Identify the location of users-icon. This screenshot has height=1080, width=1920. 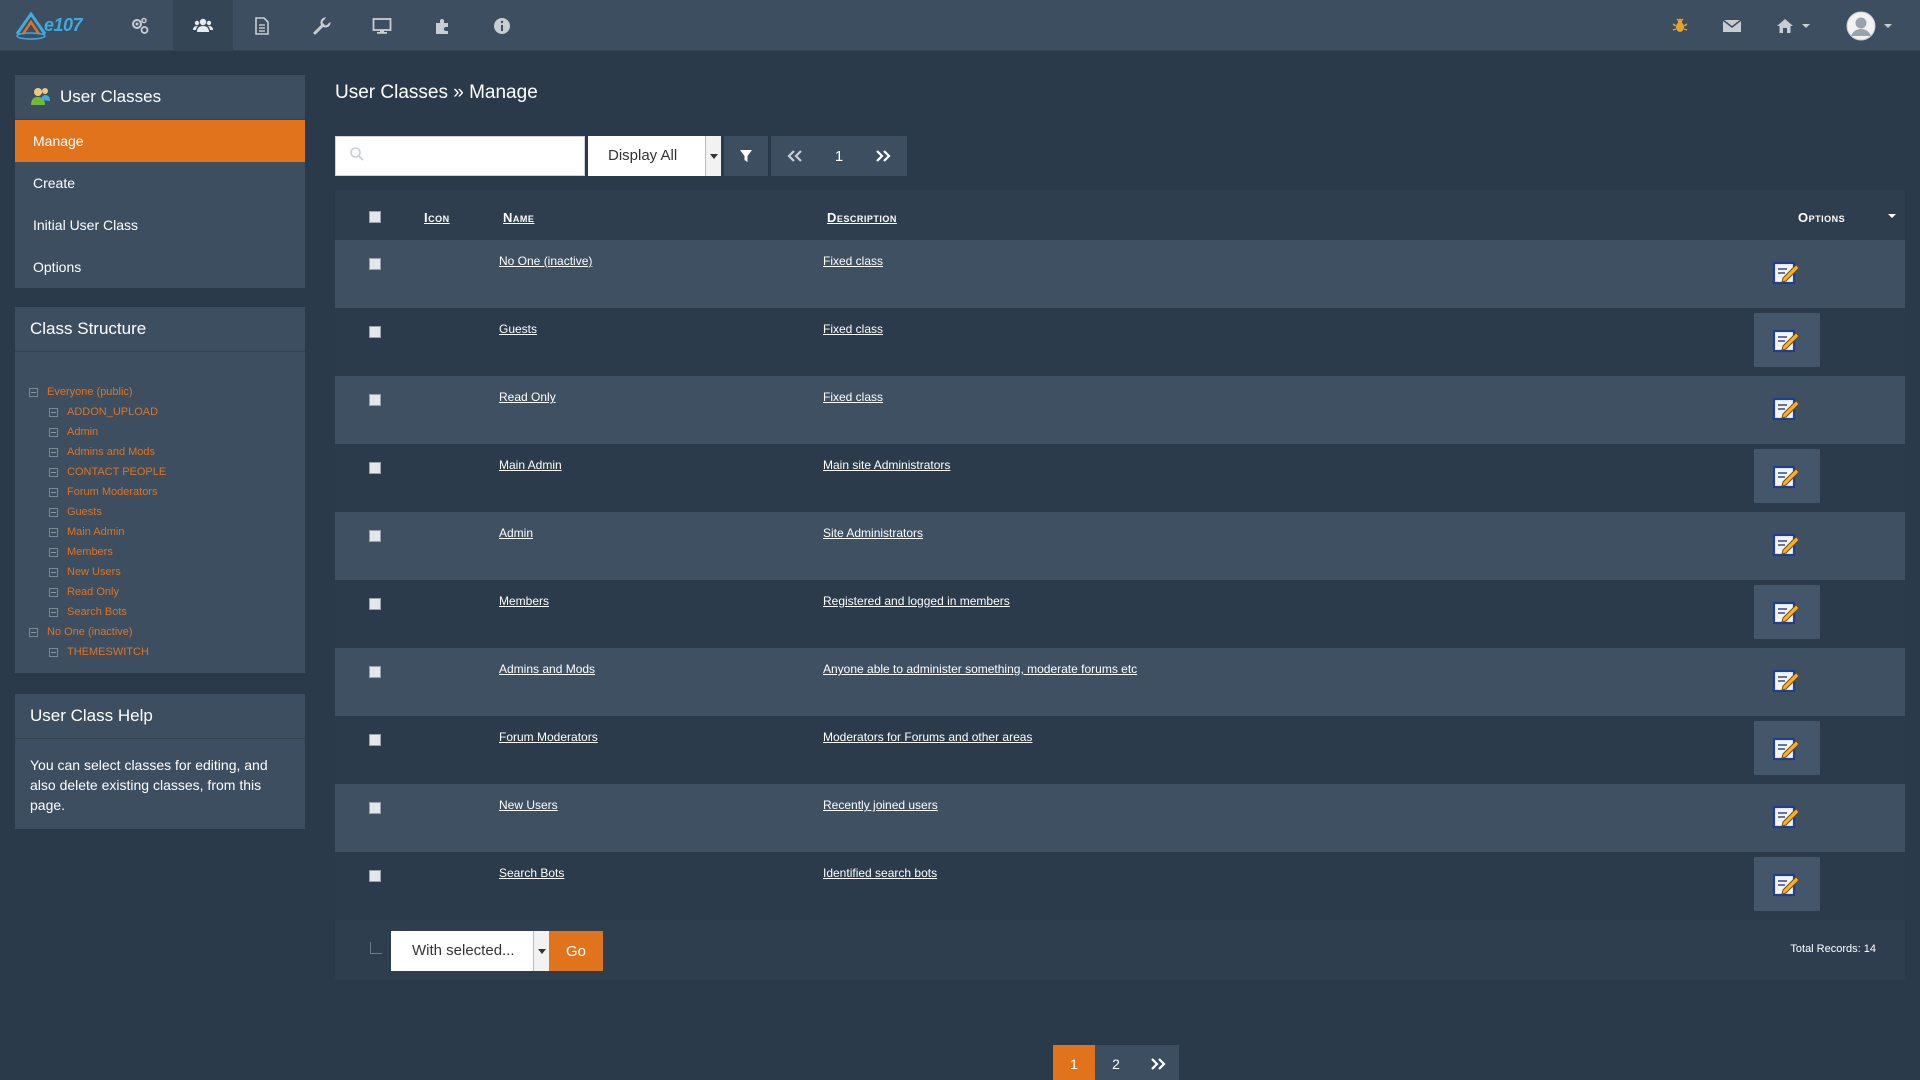
(203, 25).